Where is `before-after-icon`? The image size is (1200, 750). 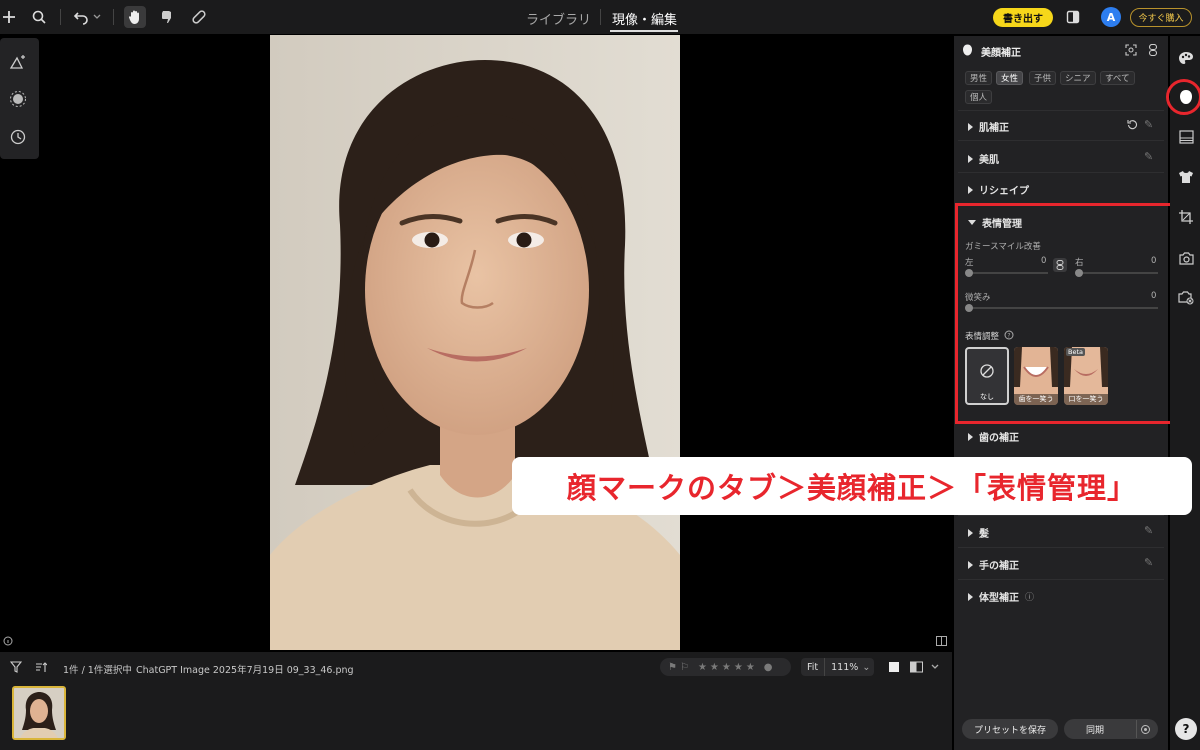 before-after-icon is located at coordinates (916, 667).